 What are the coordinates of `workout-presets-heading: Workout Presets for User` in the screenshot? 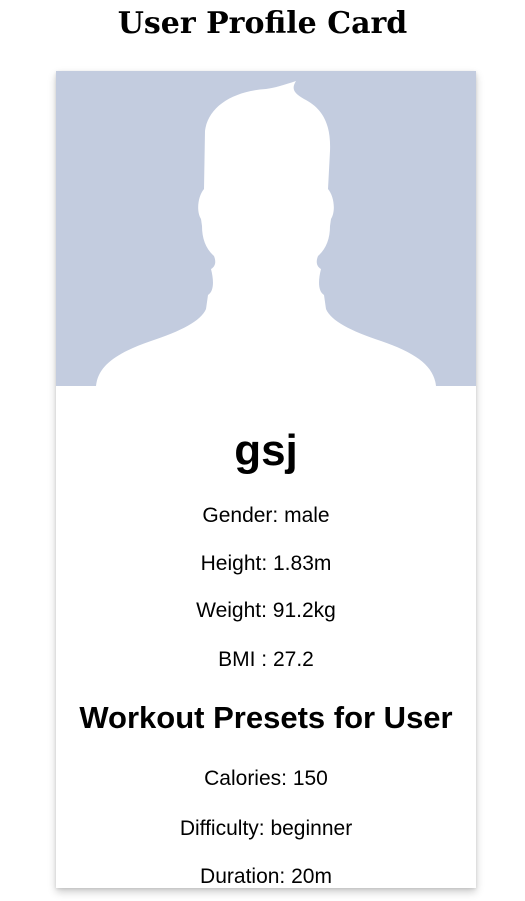 It's located at (266, 717).